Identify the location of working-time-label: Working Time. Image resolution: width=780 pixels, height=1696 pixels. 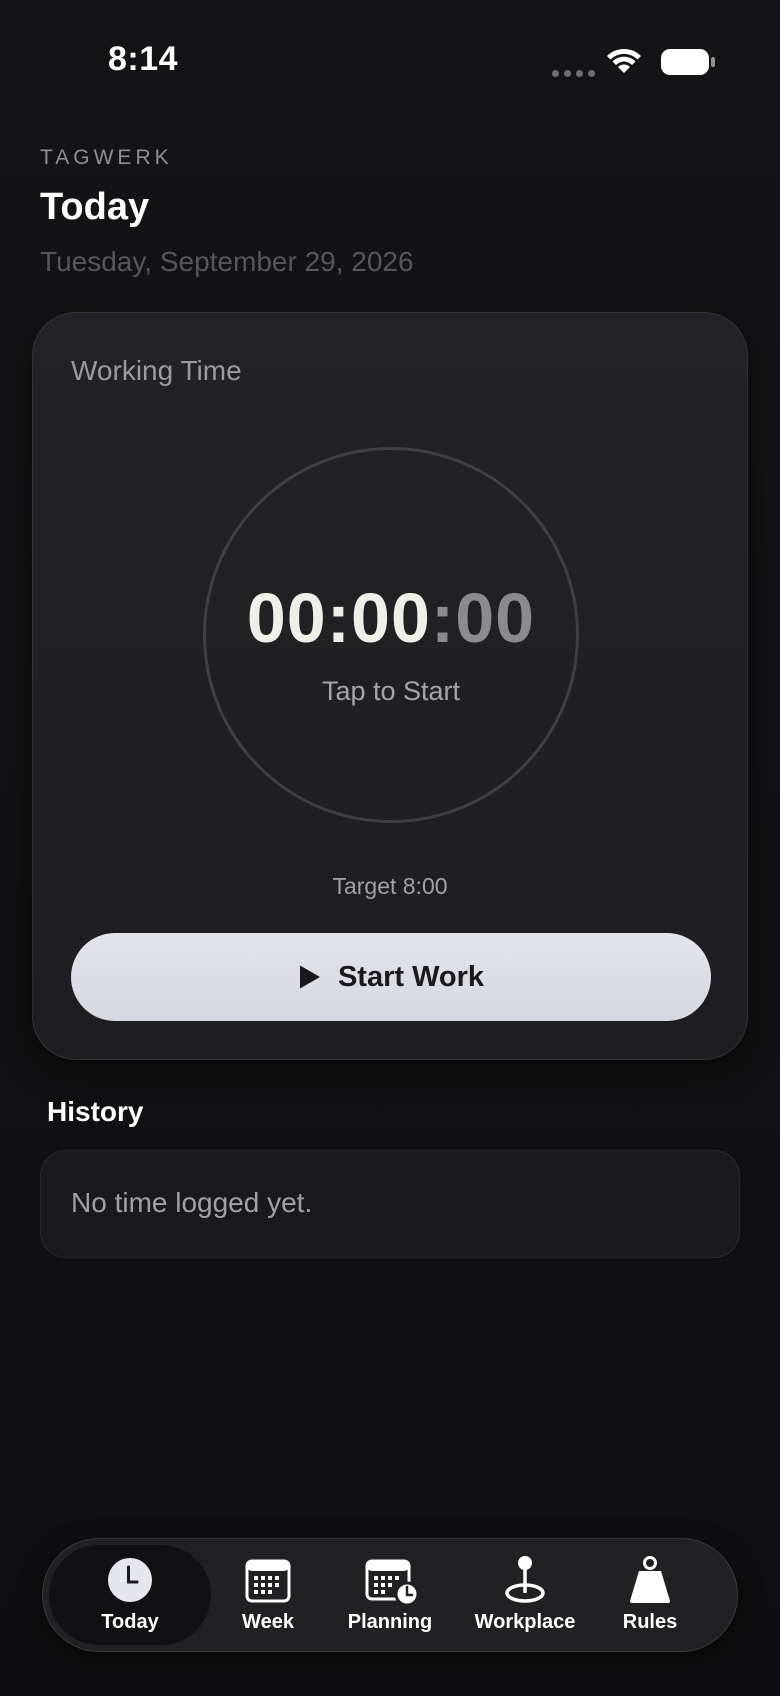
(156, 370).